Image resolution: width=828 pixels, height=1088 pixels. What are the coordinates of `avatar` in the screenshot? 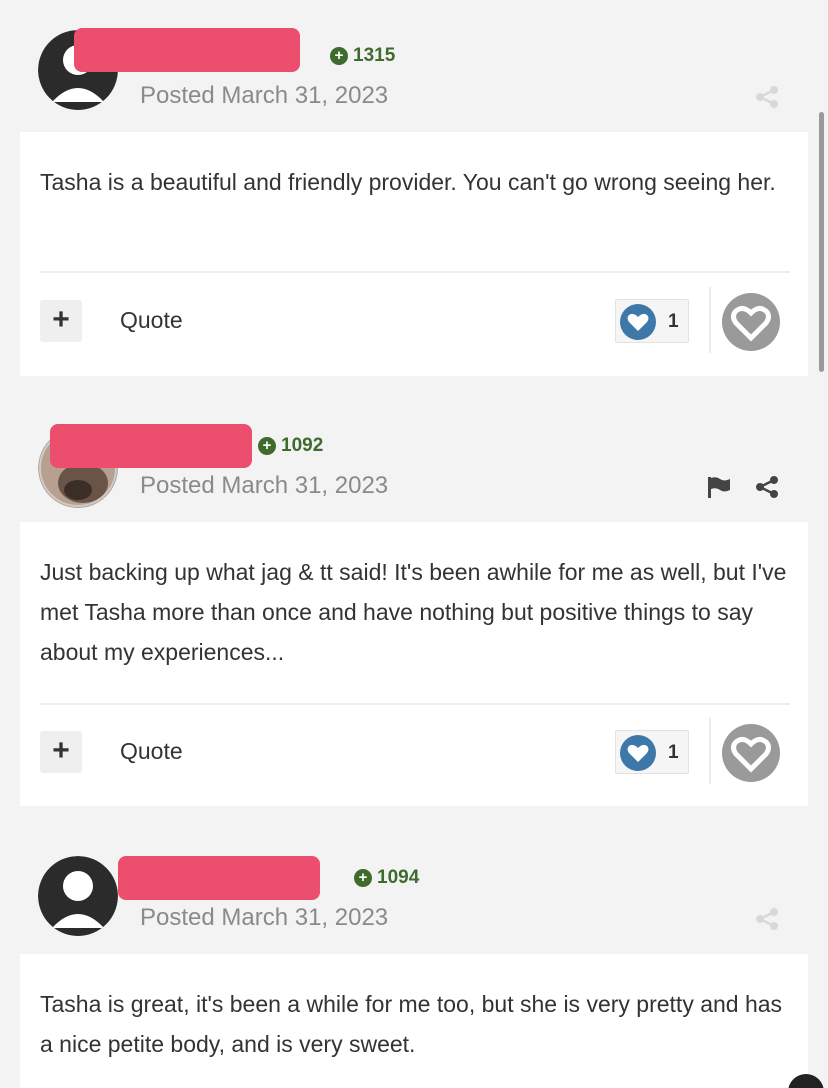 It's located at (78, 896).